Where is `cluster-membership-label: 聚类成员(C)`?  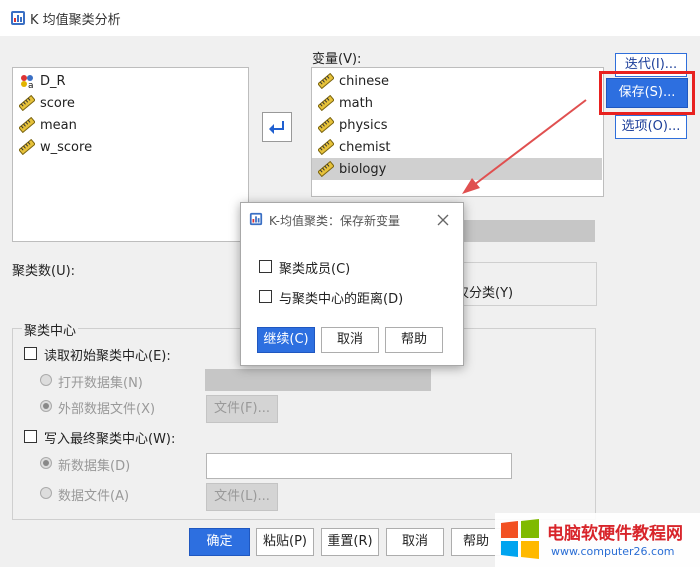 cluster-membership-label: 聚类成员(C) is located at coordinates (315, 269).